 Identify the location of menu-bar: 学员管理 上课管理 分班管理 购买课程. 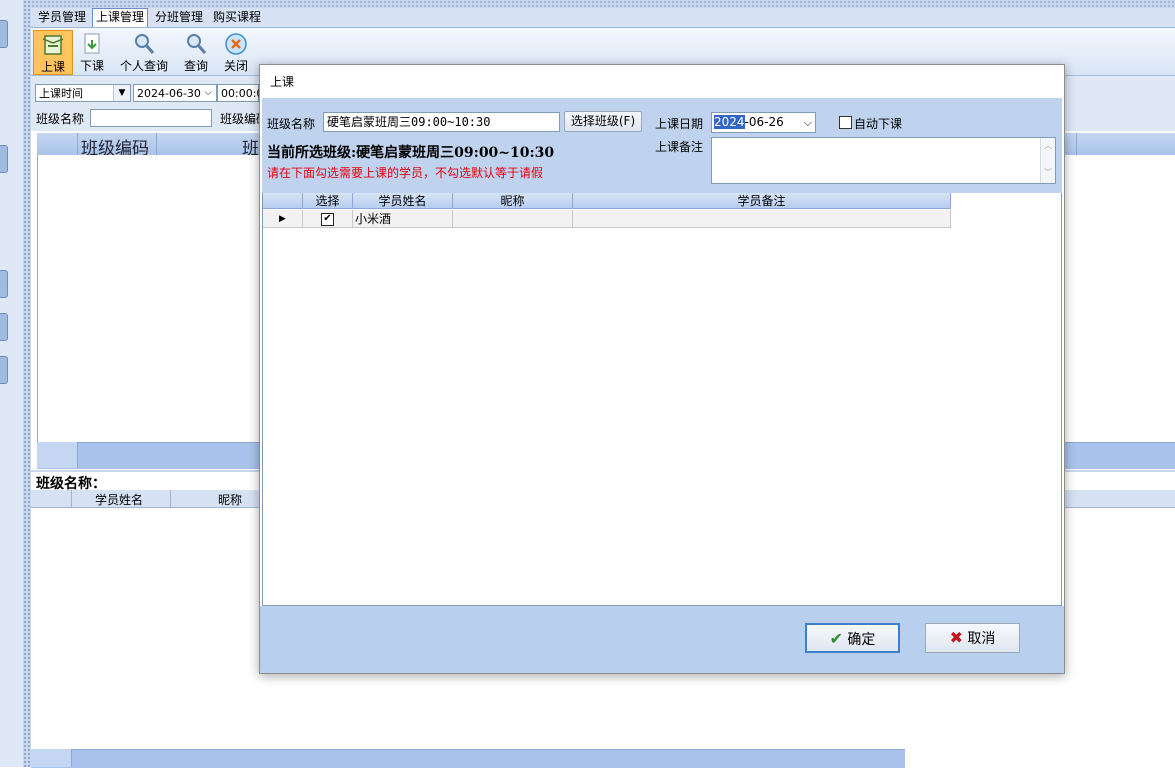
(603, 18).